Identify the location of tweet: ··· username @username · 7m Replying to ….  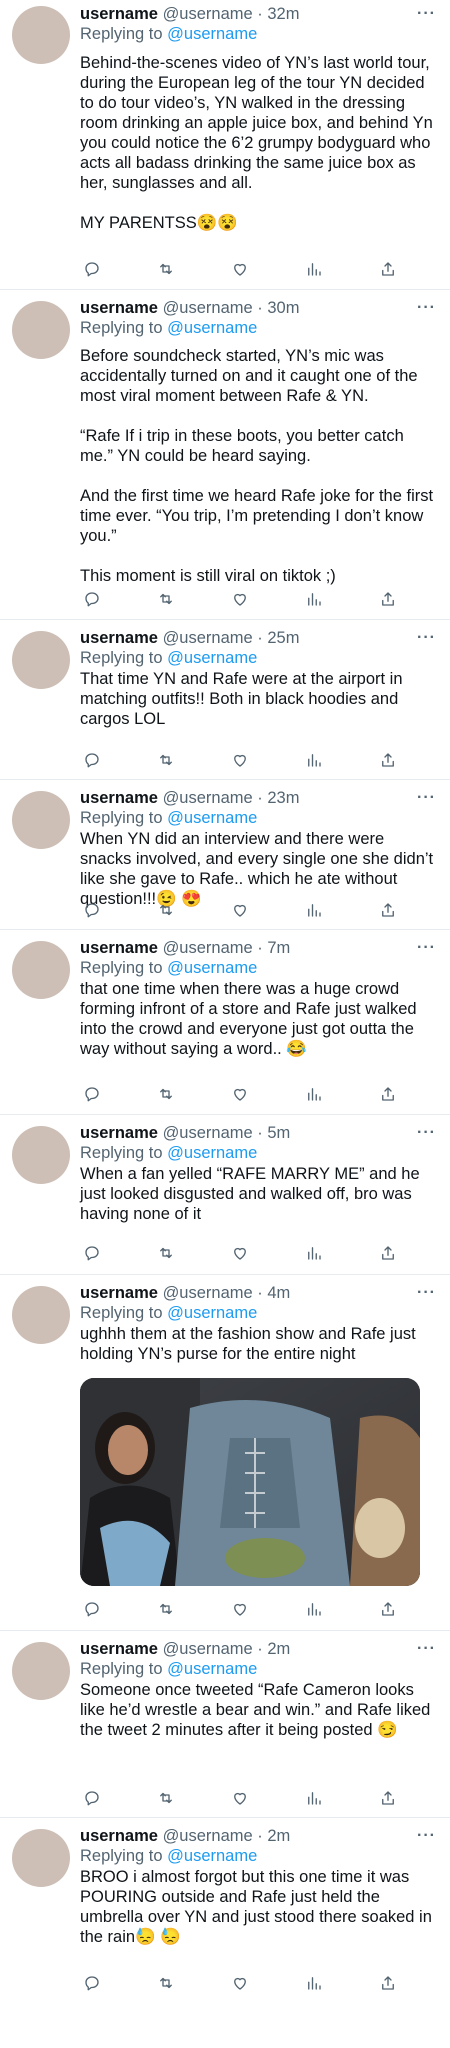
(225, 1022).